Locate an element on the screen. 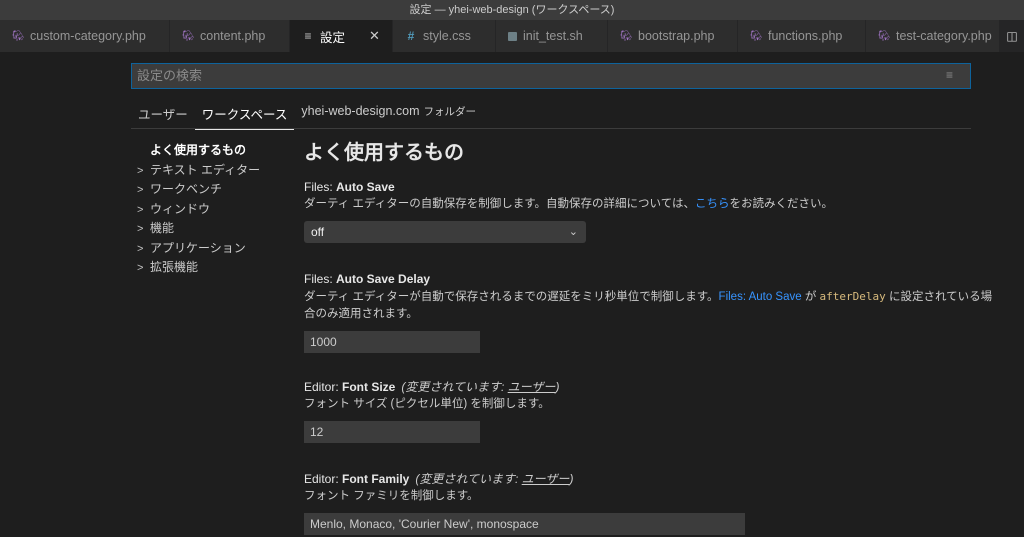 Image resolution: width=1024 pixels, height=537 pixels. scope-tab-folder: yhei-web-design.com フォルダー is located at coordinates (388, 112).